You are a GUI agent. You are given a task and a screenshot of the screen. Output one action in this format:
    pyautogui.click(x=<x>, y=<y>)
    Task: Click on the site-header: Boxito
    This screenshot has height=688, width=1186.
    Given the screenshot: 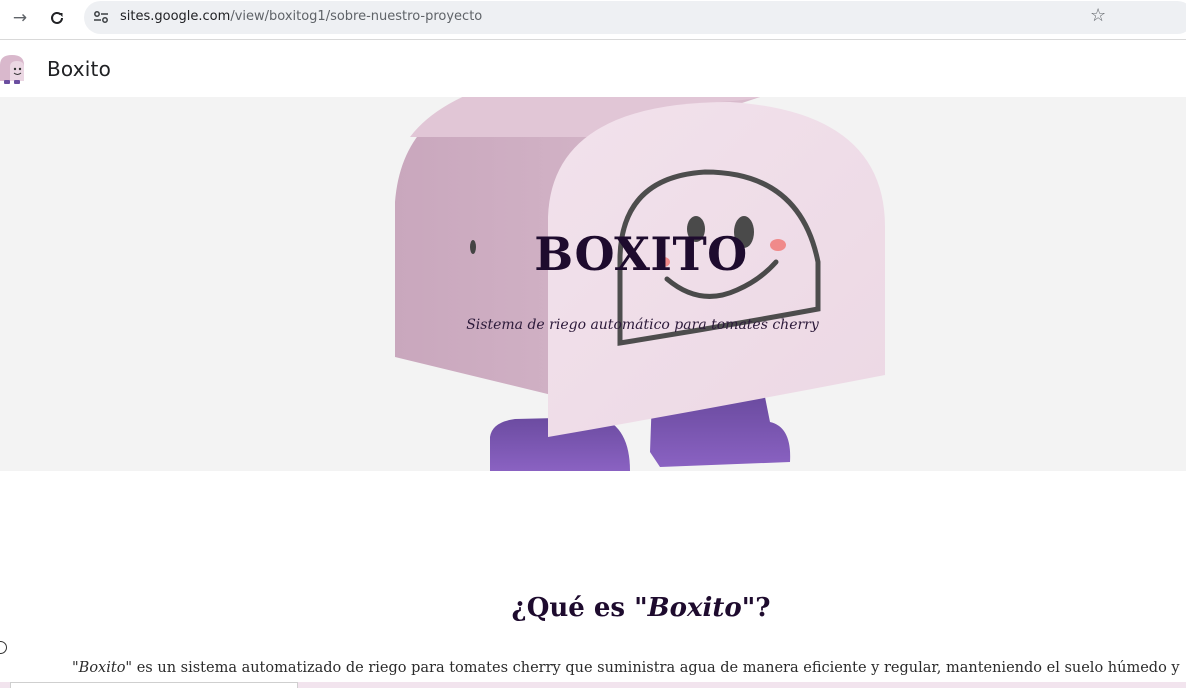 What is the action you would take?
    pyautogui.click(x=593, y=69)
    